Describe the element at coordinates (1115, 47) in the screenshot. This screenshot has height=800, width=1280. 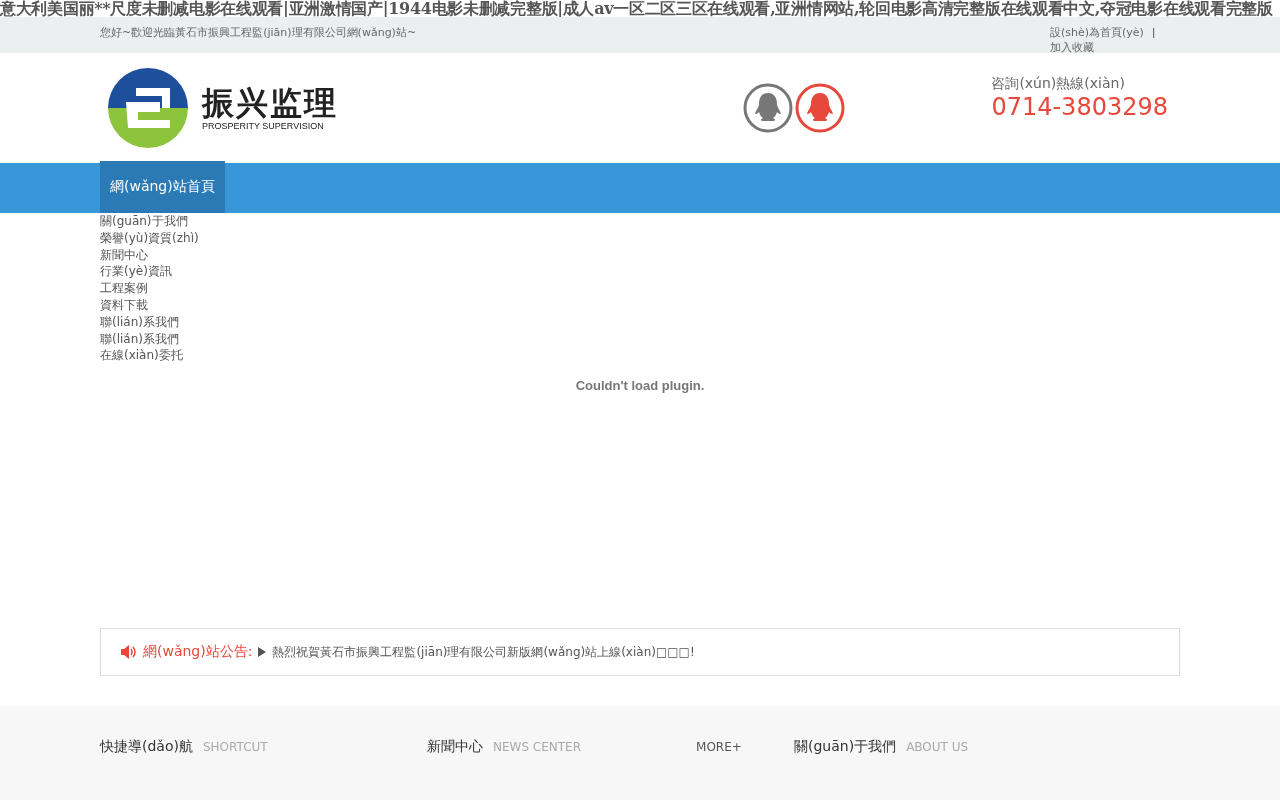
I see `add-favorite-link: 加入收藏` at that location.